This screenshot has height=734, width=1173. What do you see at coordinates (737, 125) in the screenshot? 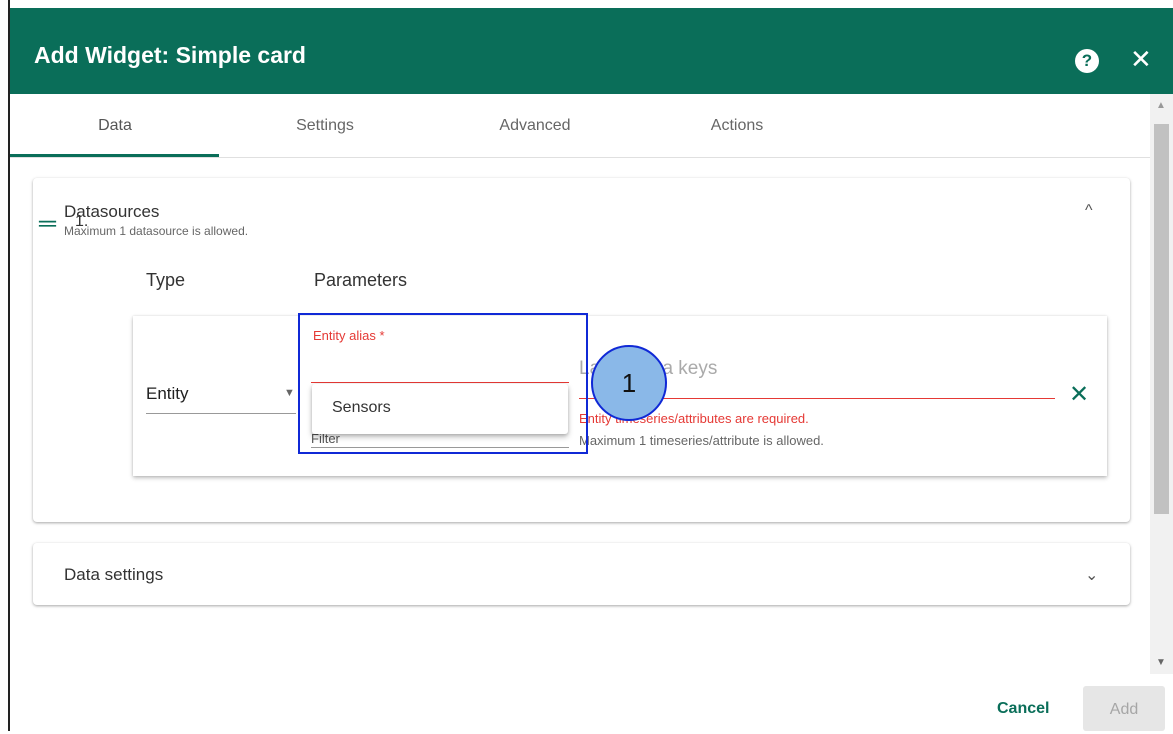
I see `tab-actions: Actions` at bounding box center [737, 125].